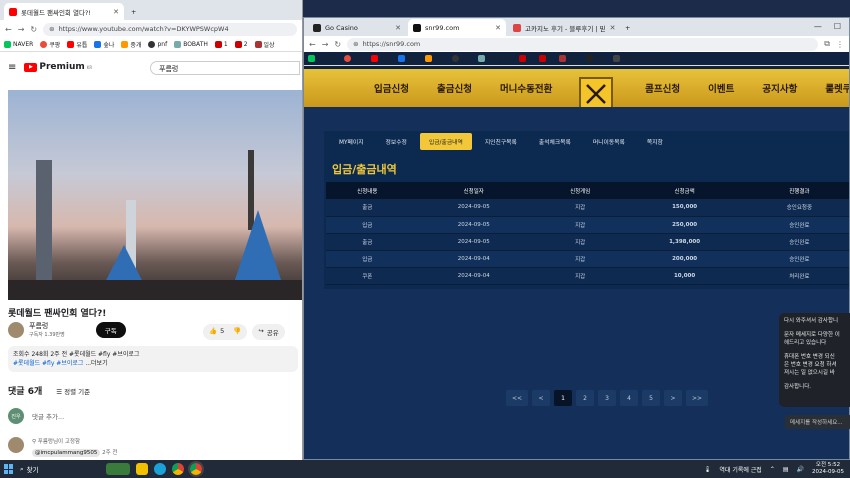 The height and width of the screenshot is (478, 850). What do you see at coordinates (396, 141) in the screenshot?
I see `tab-edit-info: 정보수정` at bounding box center [396, 141].